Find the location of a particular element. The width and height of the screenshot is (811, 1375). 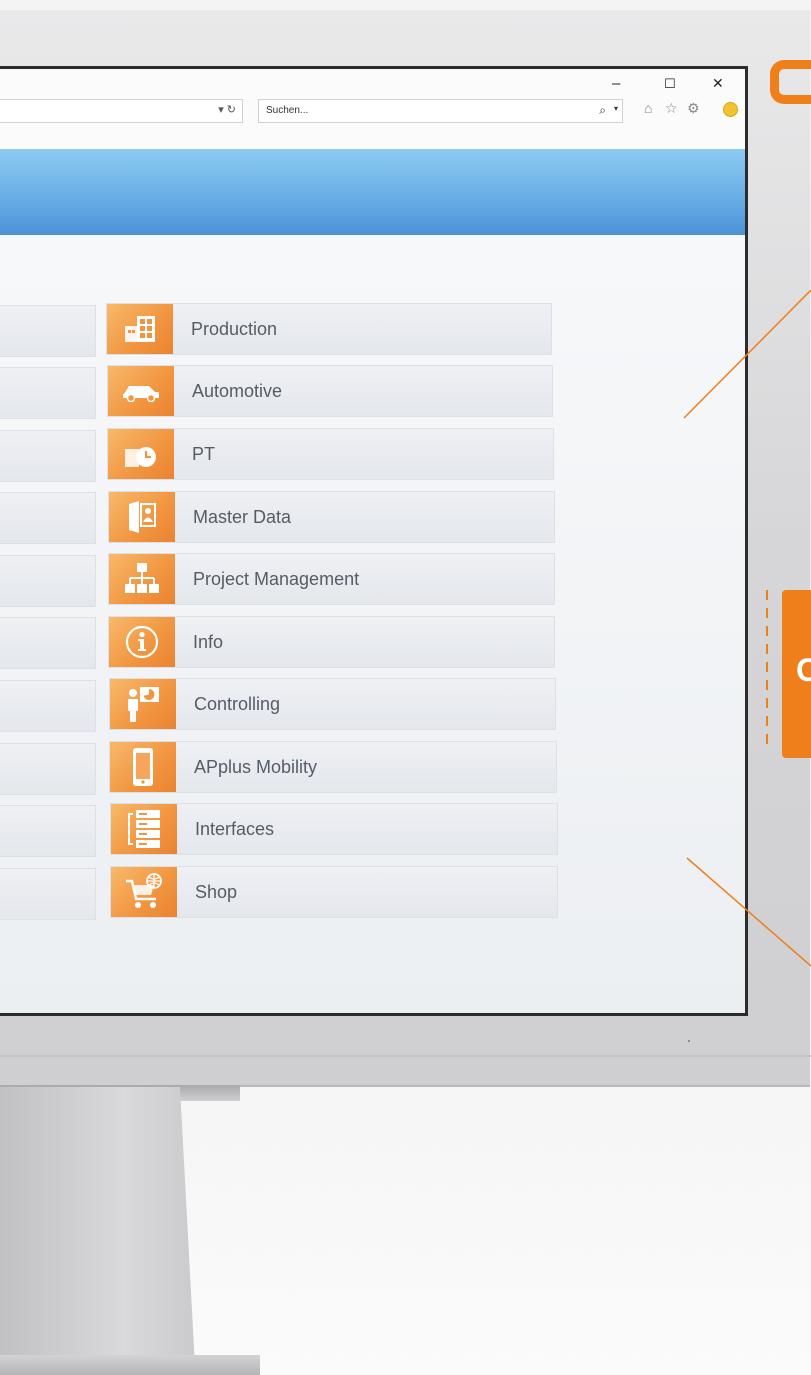

callout-lines is located at coordinates (747, 628).